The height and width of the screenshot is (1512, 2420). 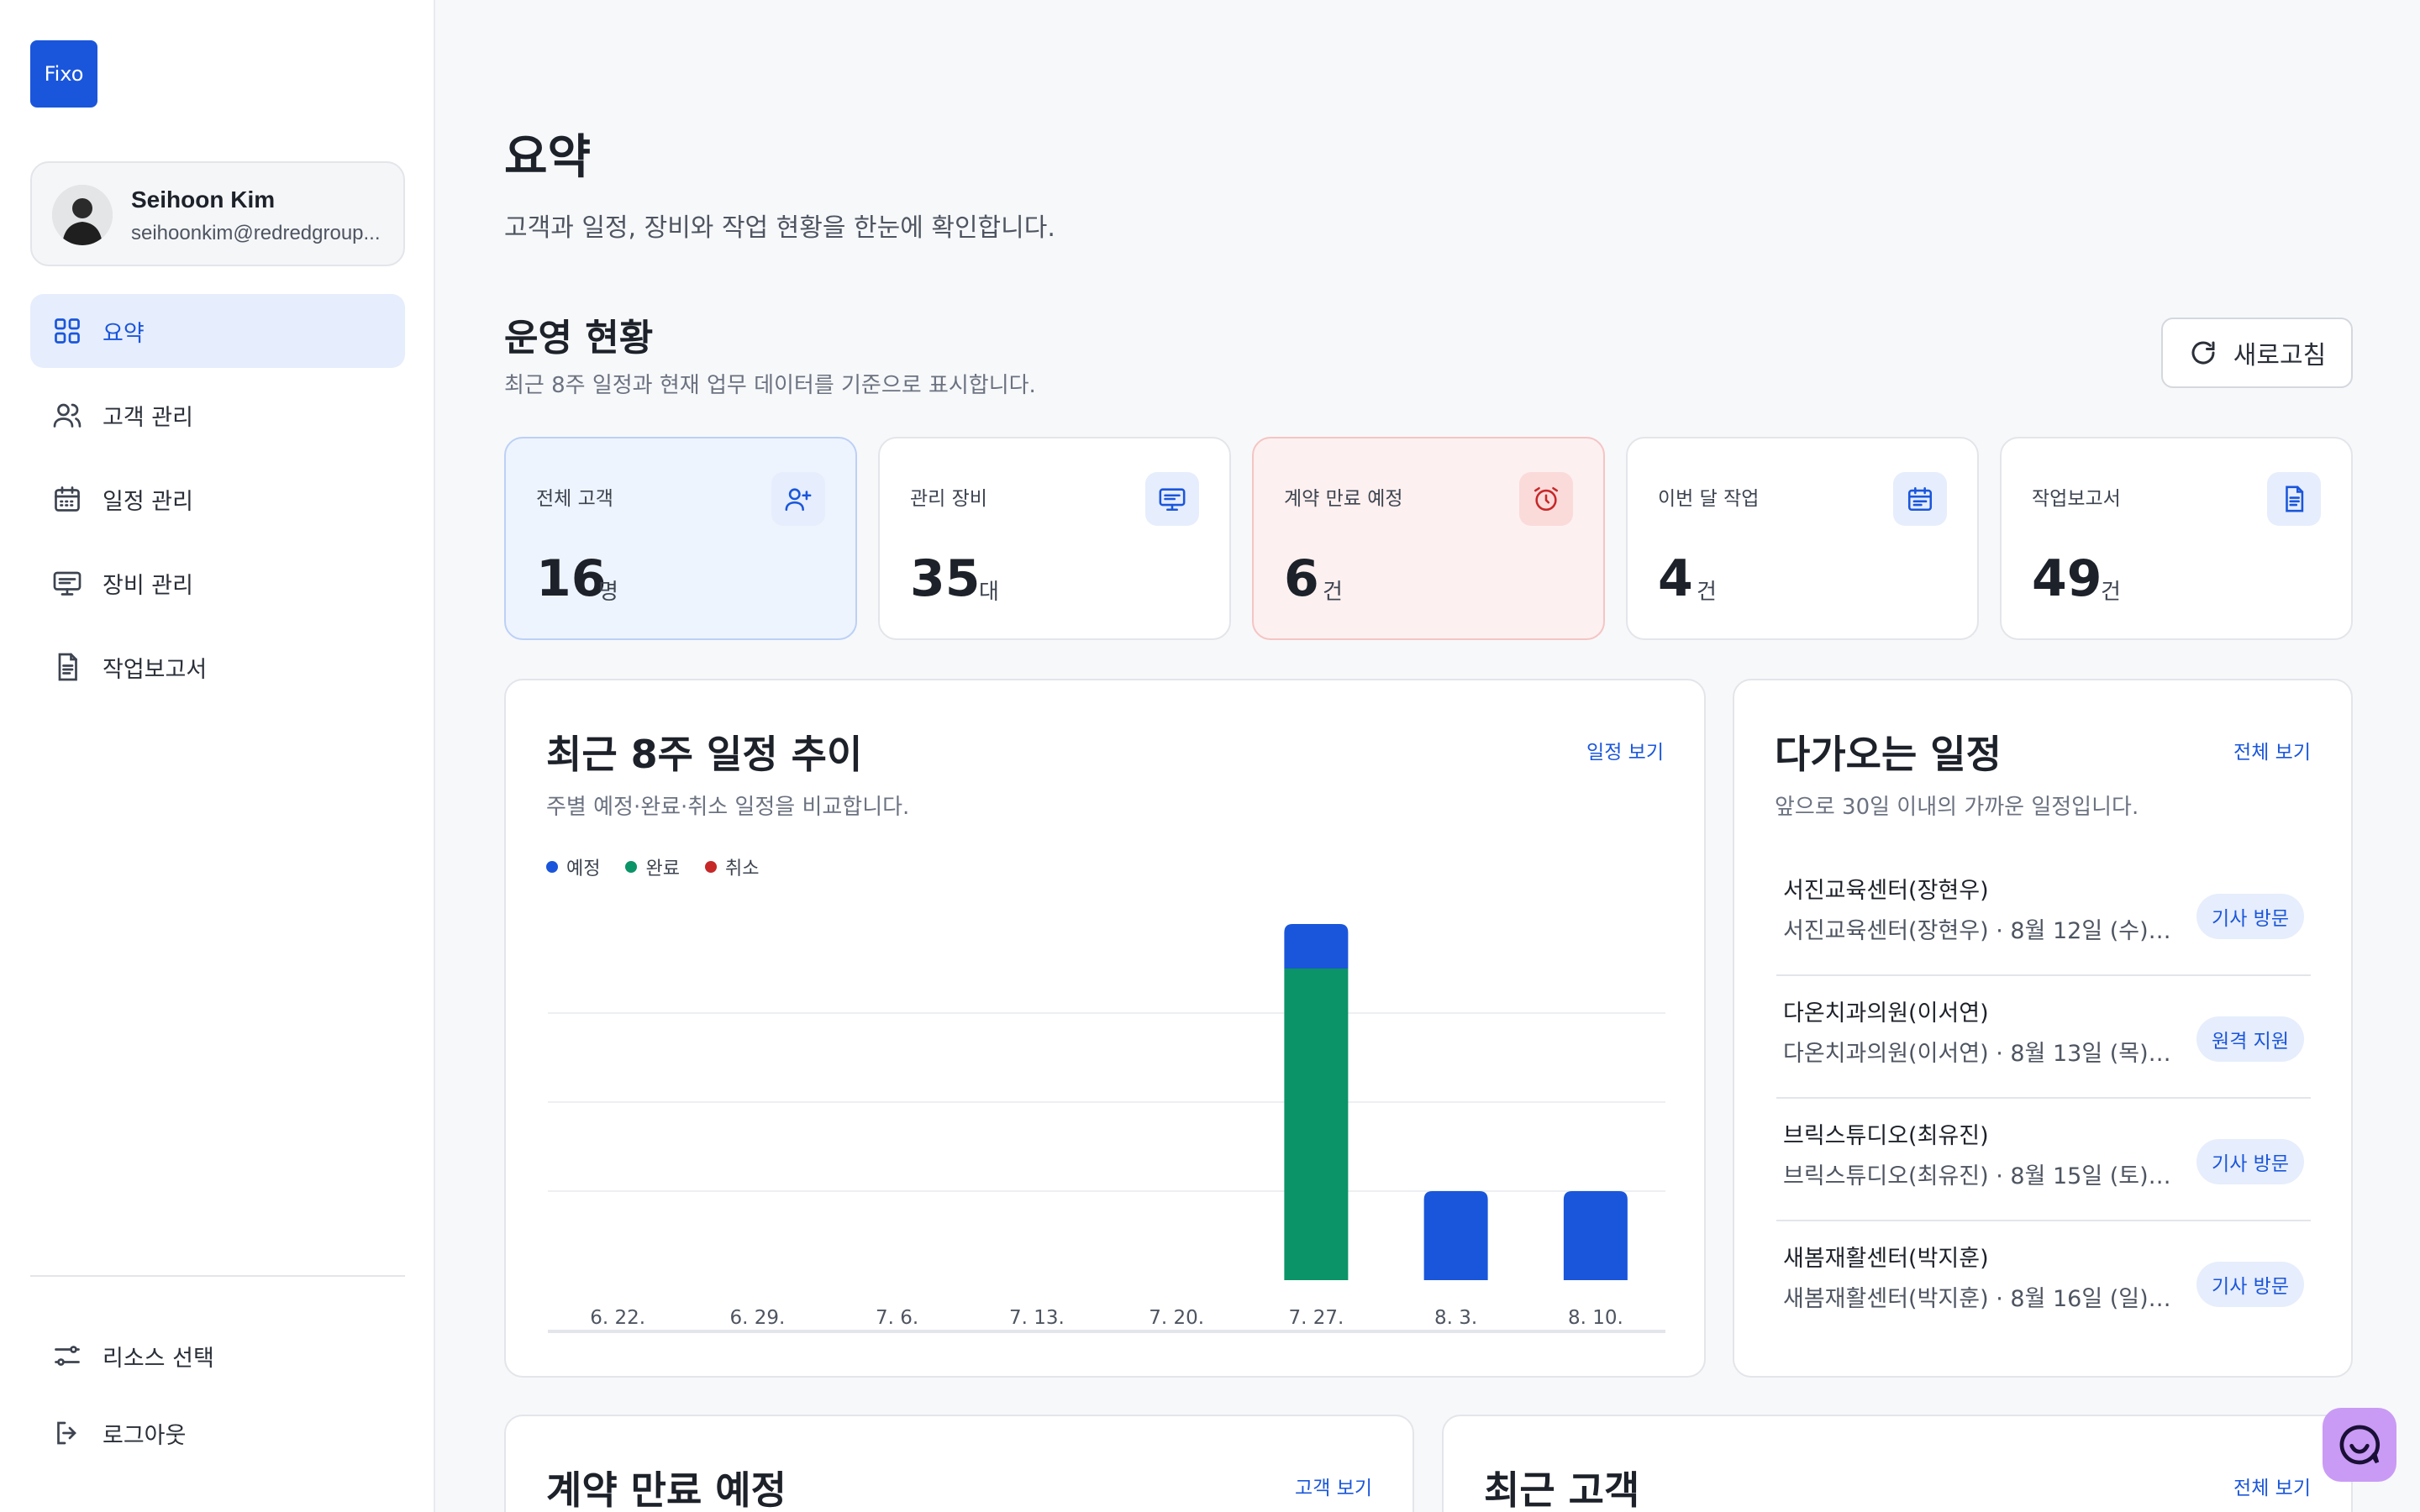 What do you see at coordinates (1676, 578) in the screenshot?
I see `stat-value: 4` at bounding box center [1676, 578].